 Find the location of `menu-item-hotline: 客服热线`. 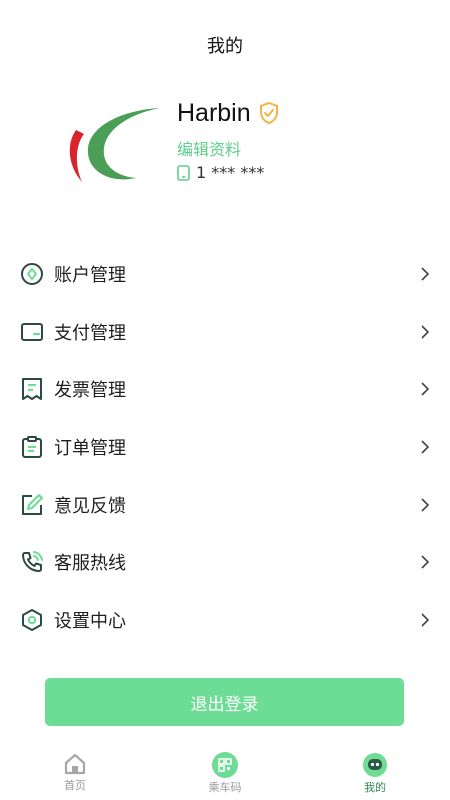

menu-item-hotline: 客服热线 is located at coordinates (225, 562).